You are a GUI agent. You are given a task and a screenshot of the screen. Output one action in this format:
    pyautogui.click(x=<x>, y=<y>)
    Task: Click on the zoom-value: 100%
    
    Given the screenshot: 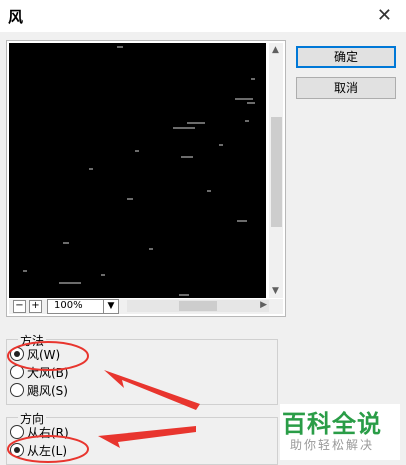 What is the action you would take?
    pyautogui.click(x=68, y=305)
    